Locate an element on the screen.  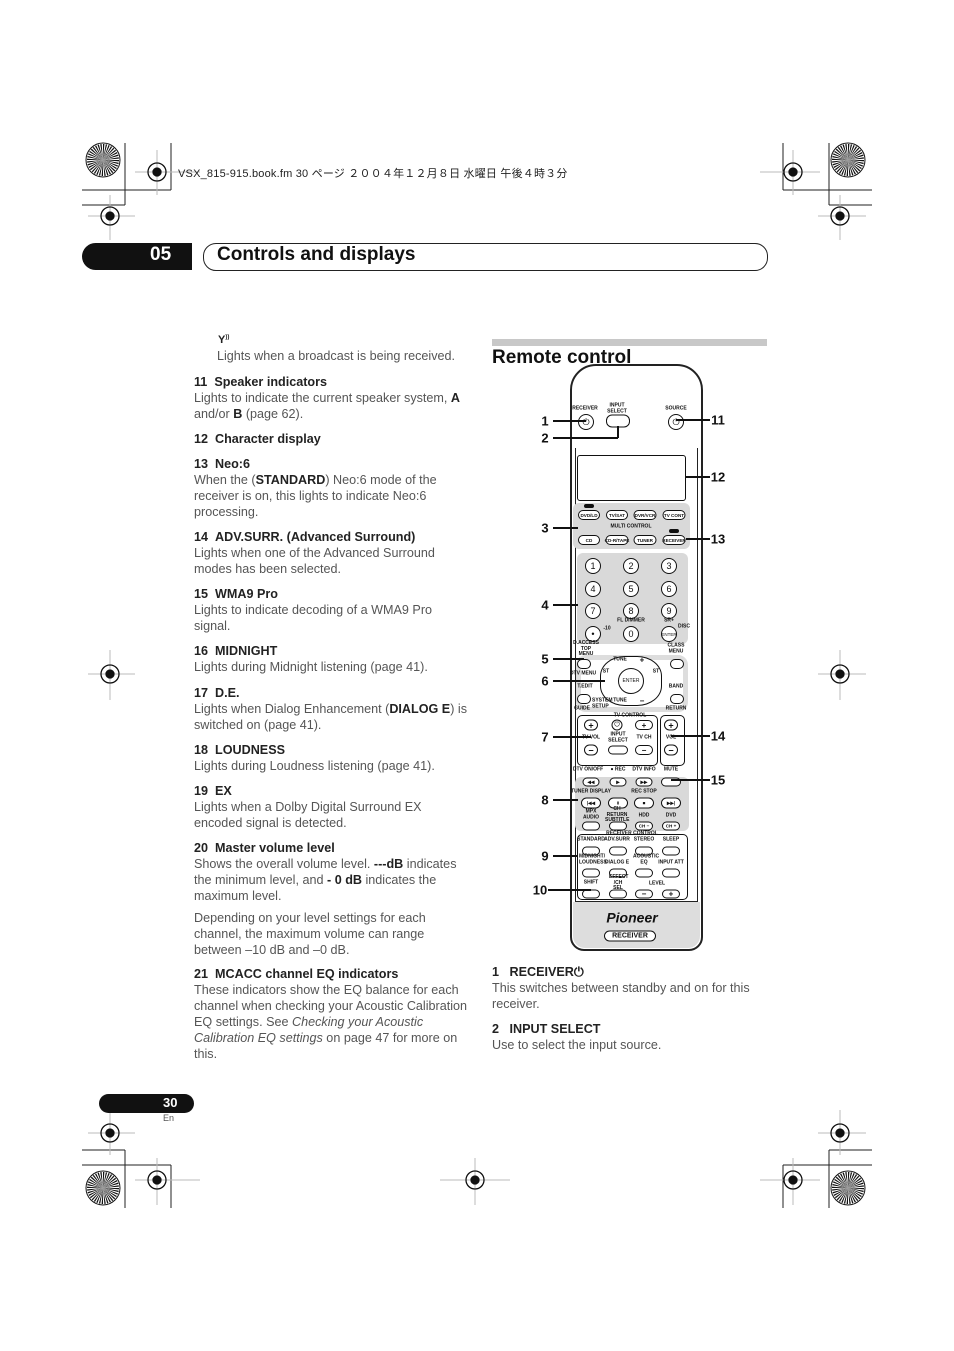
remote-minus10-label: -10 is located at coordinates (607, 628).